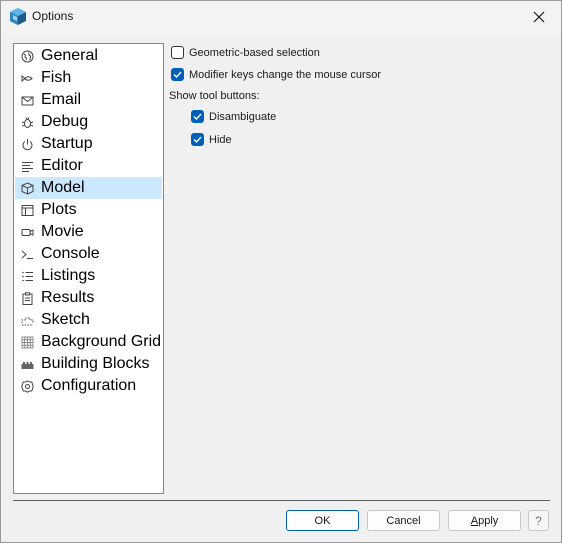  I want to click on sidebar-item-label: Results, so click(68, 297).